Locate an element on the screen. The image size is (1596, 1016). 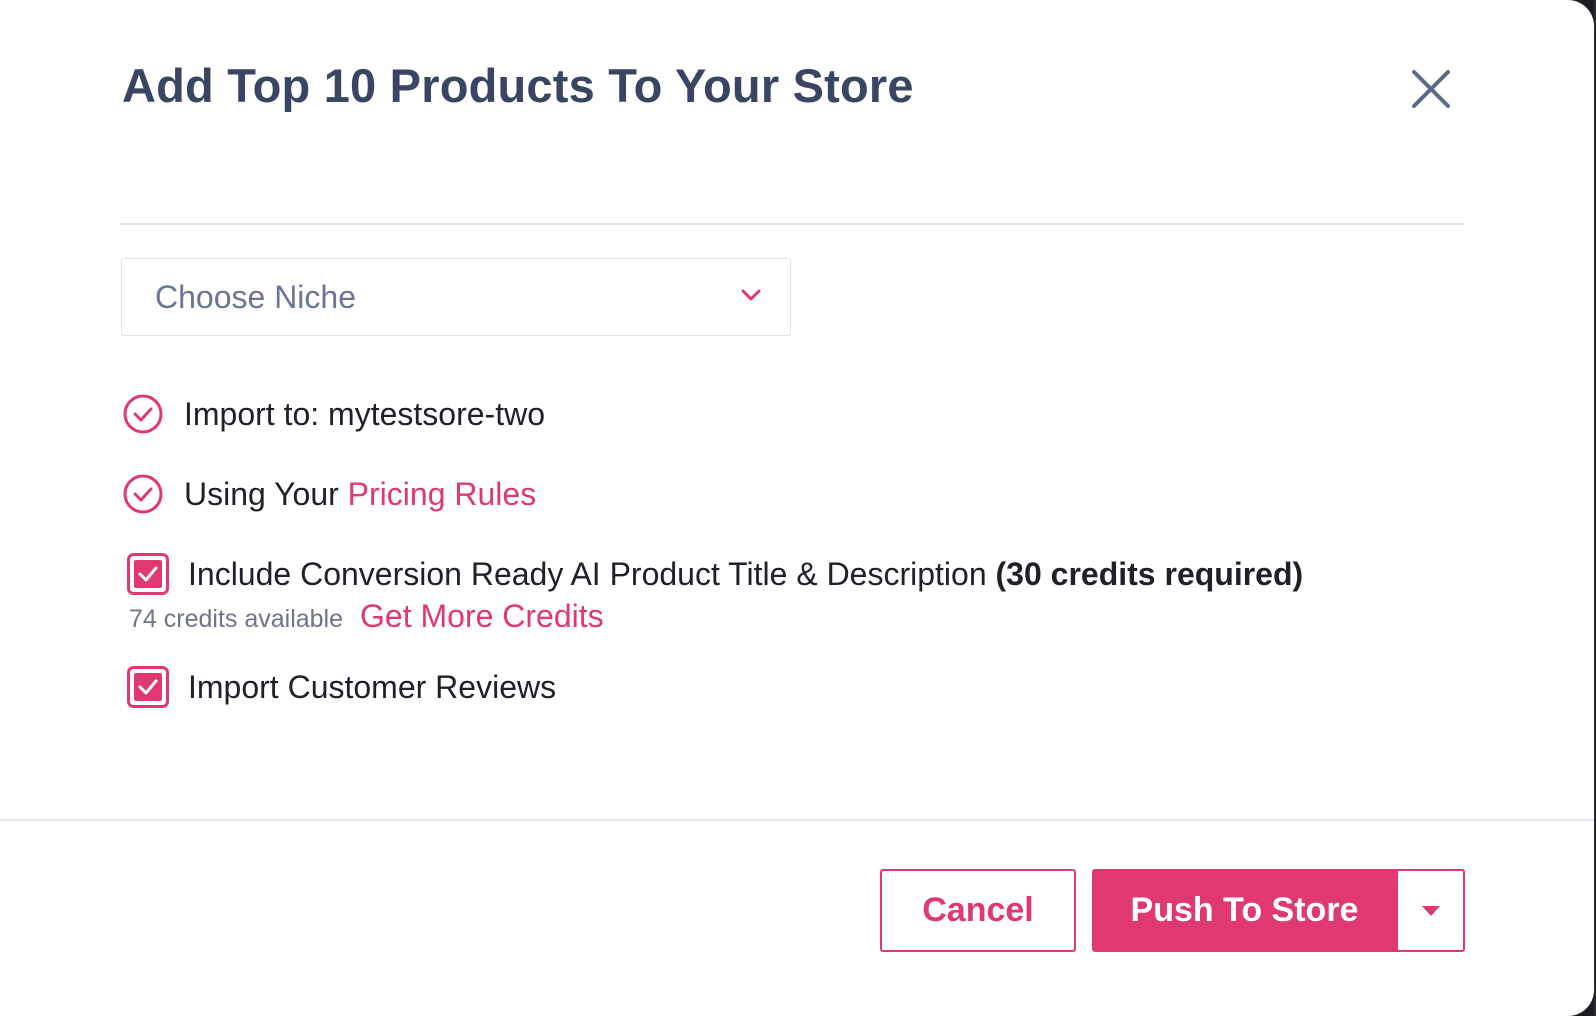
footer-divider is located at coordinates (797, 820).